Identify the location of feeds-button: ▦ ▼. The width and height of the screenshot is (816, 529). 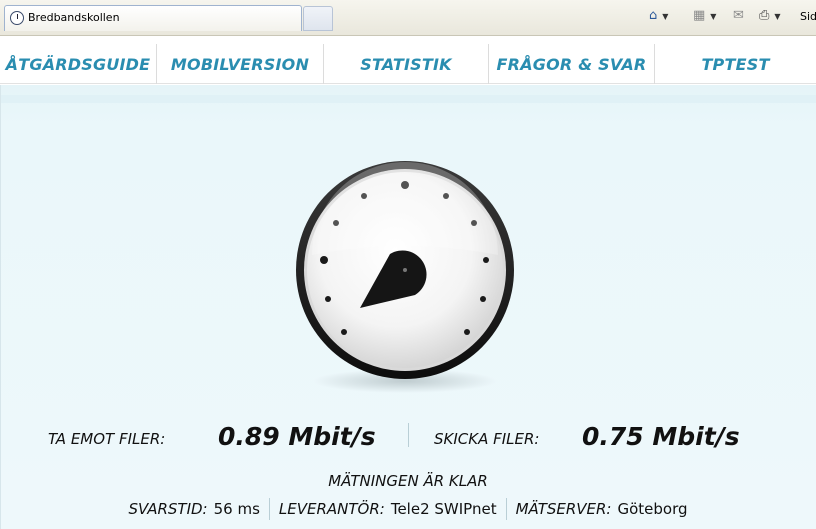
(704, 16).